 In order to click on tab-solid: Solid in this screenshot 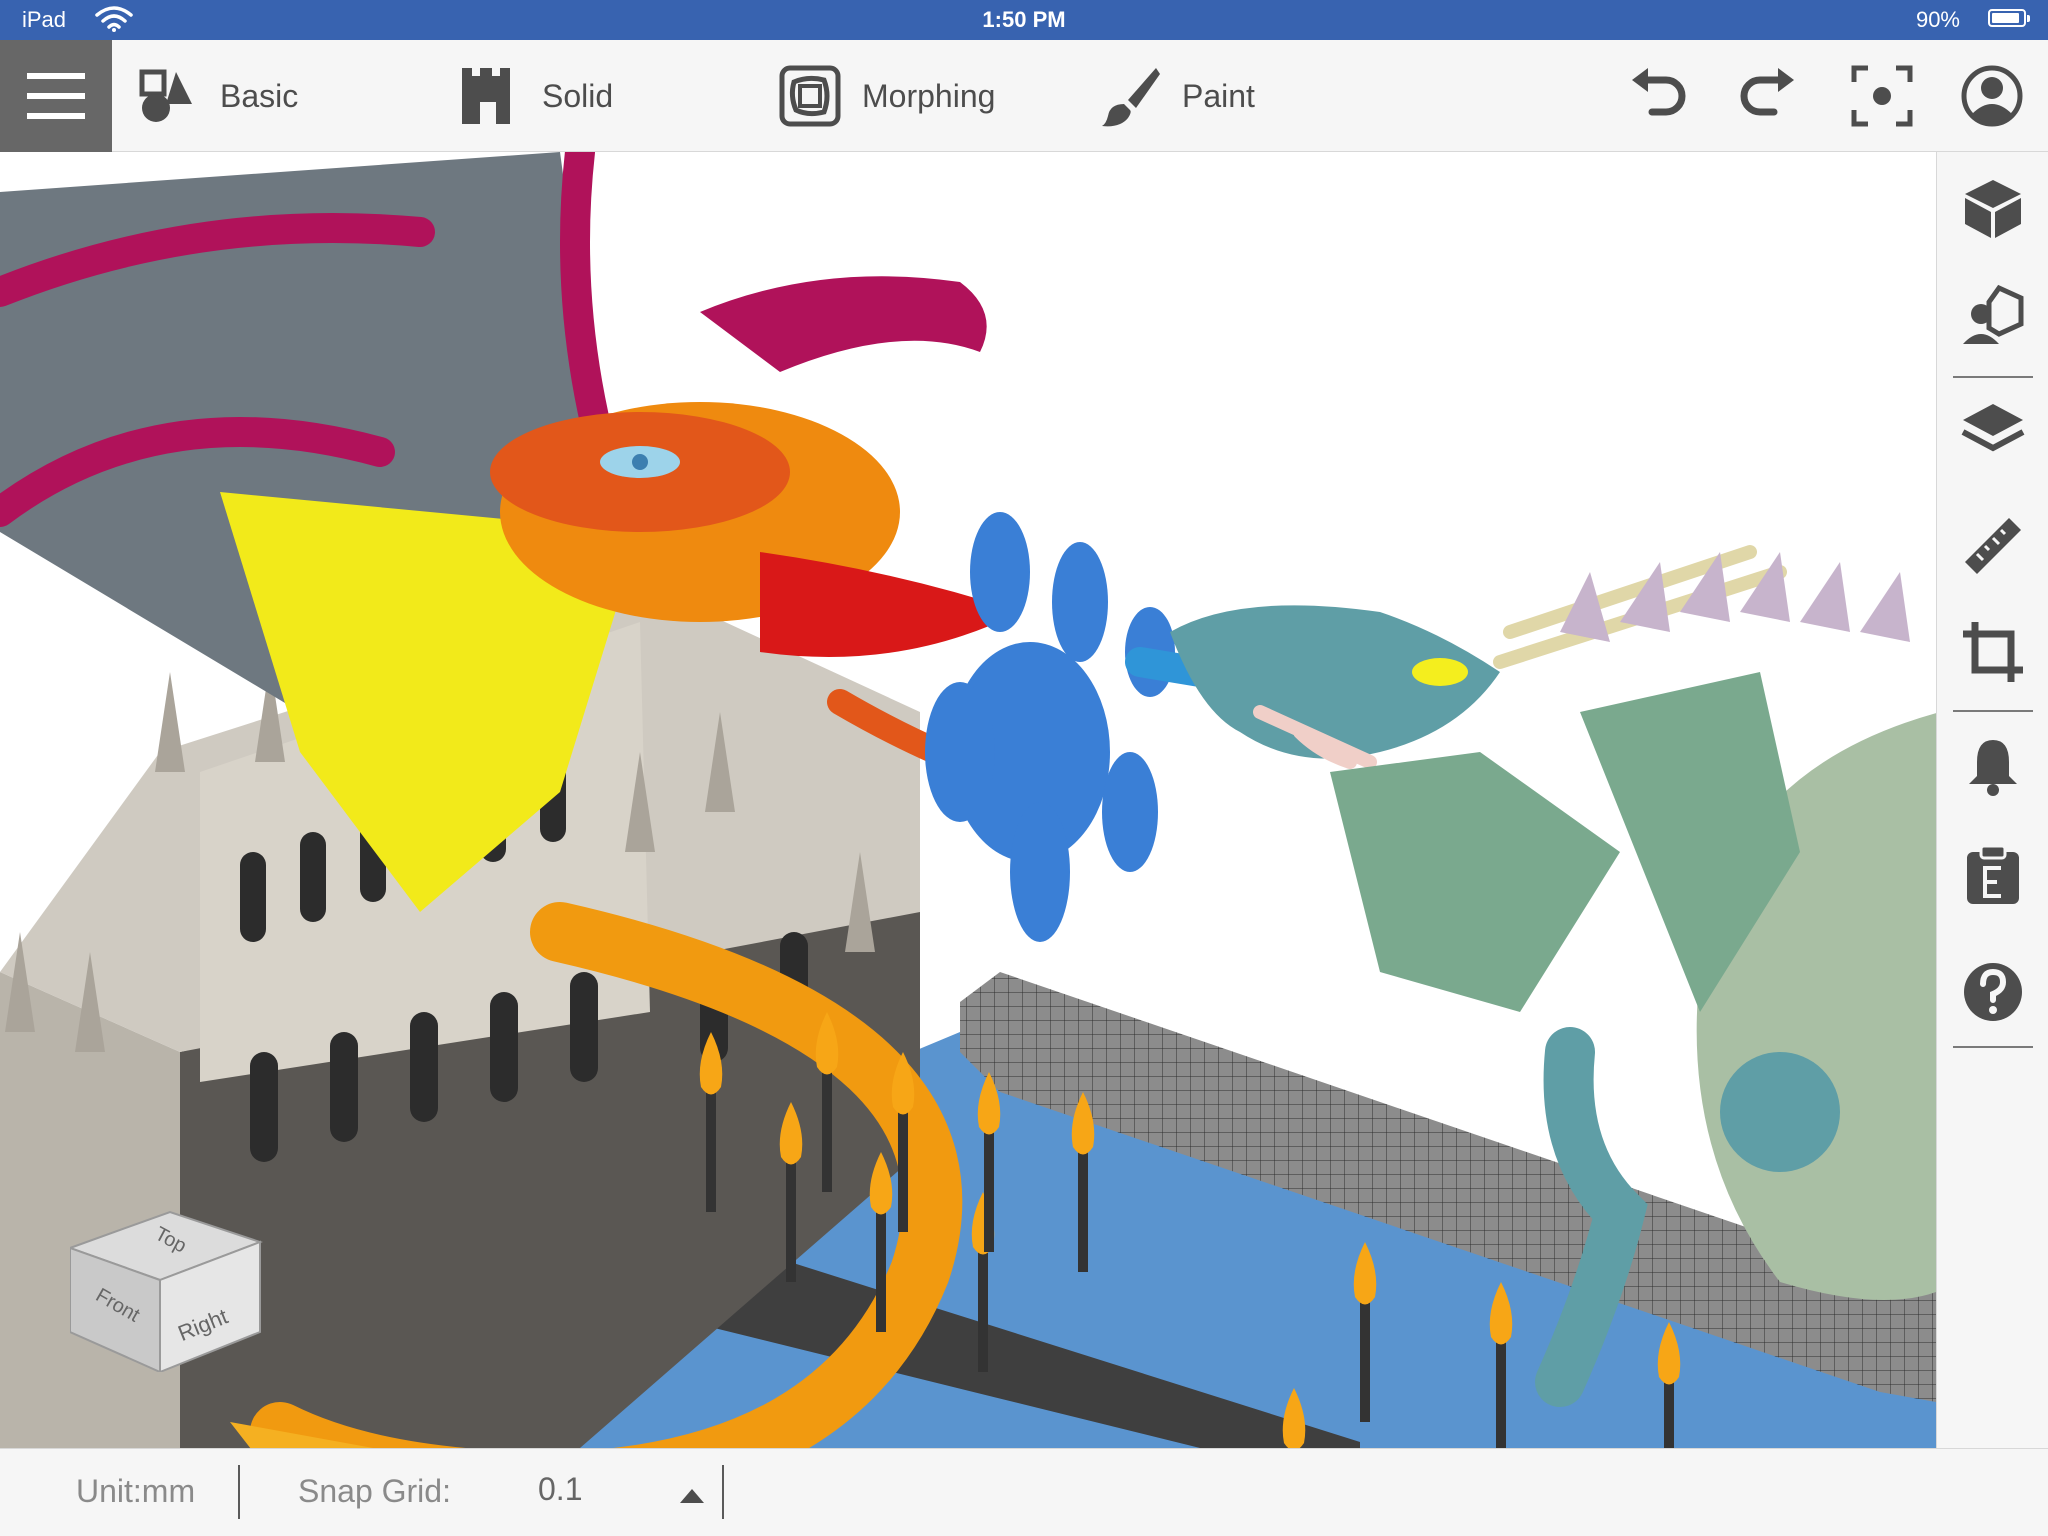, I will do `click(535, 96)`.